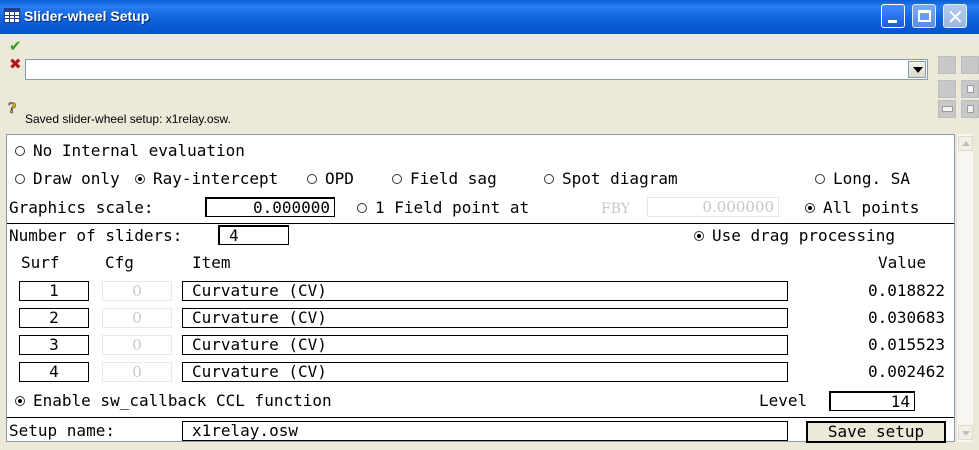 The height and width of the screenshot is (450, 979). Describe the element at coordinates (330, 179) in the screenshot. I see `opd-option: OPD` at that location.